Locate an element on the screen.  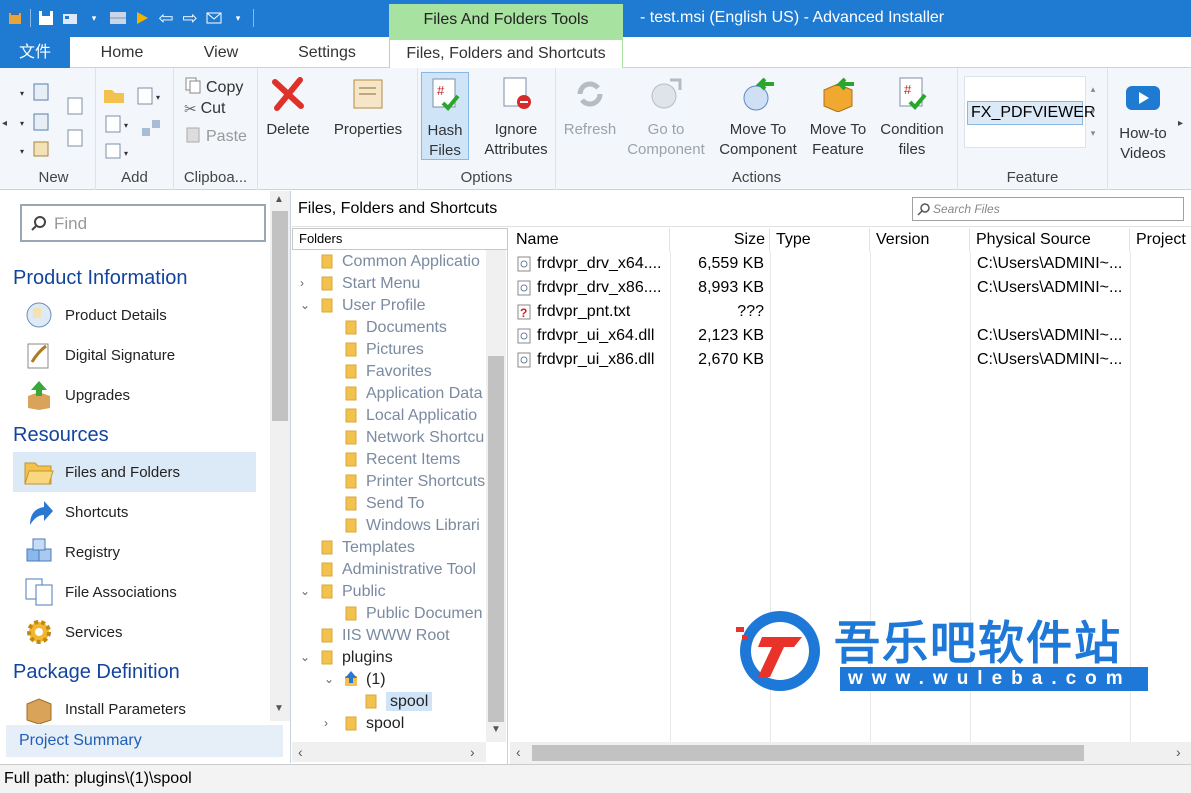
go-to-component-button: Go to Component is located at coordinates (666, 117).